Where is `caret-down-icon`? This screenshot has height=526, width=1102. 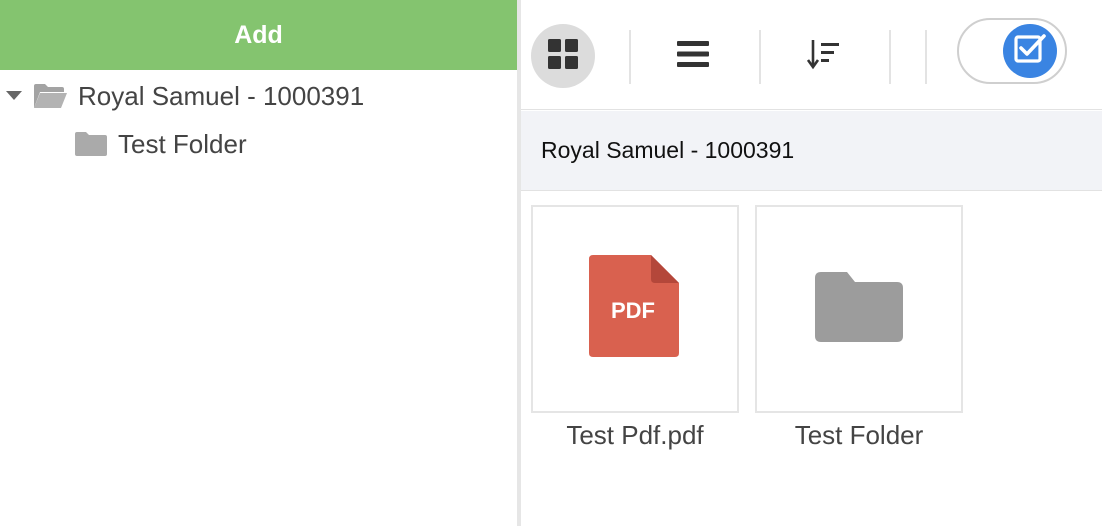
caret-down-icon is located at coordinates (14, 96).